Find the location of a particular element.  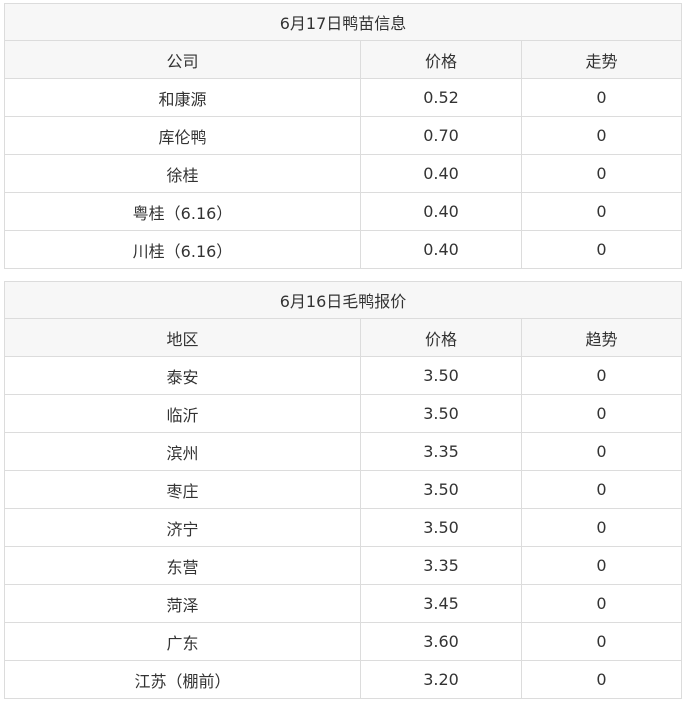

table-row: 东营 3.35 0 is located at coordinates (343, 565).